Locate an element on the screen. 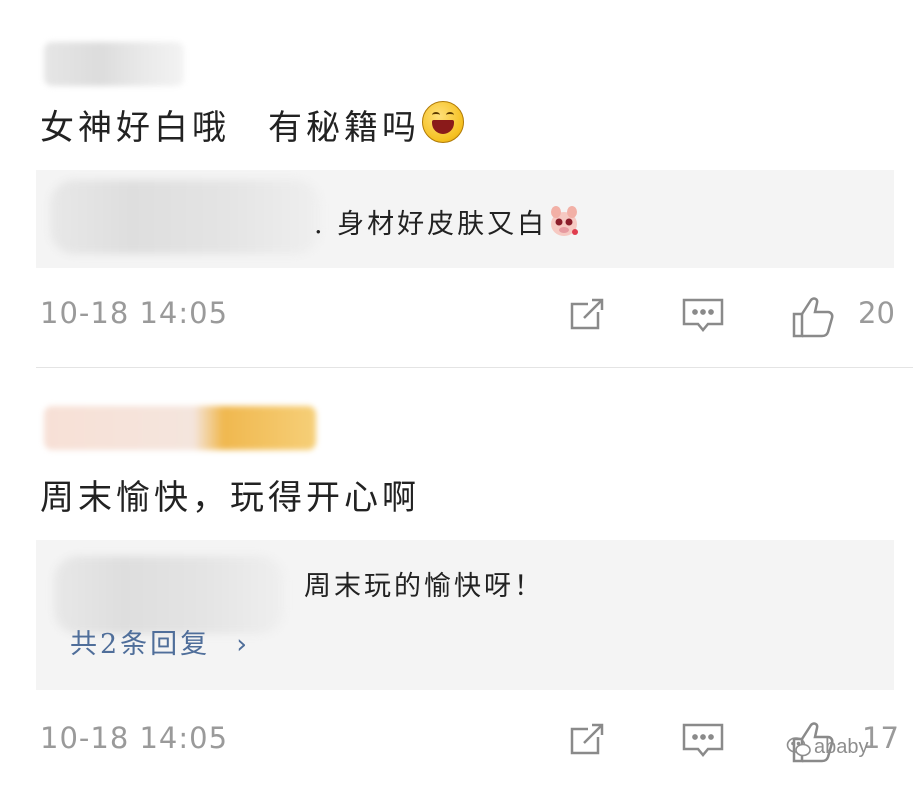 The image size is (913, 795). meta-row: 10-18 14:05 20 is located at coordinates (456, 317).